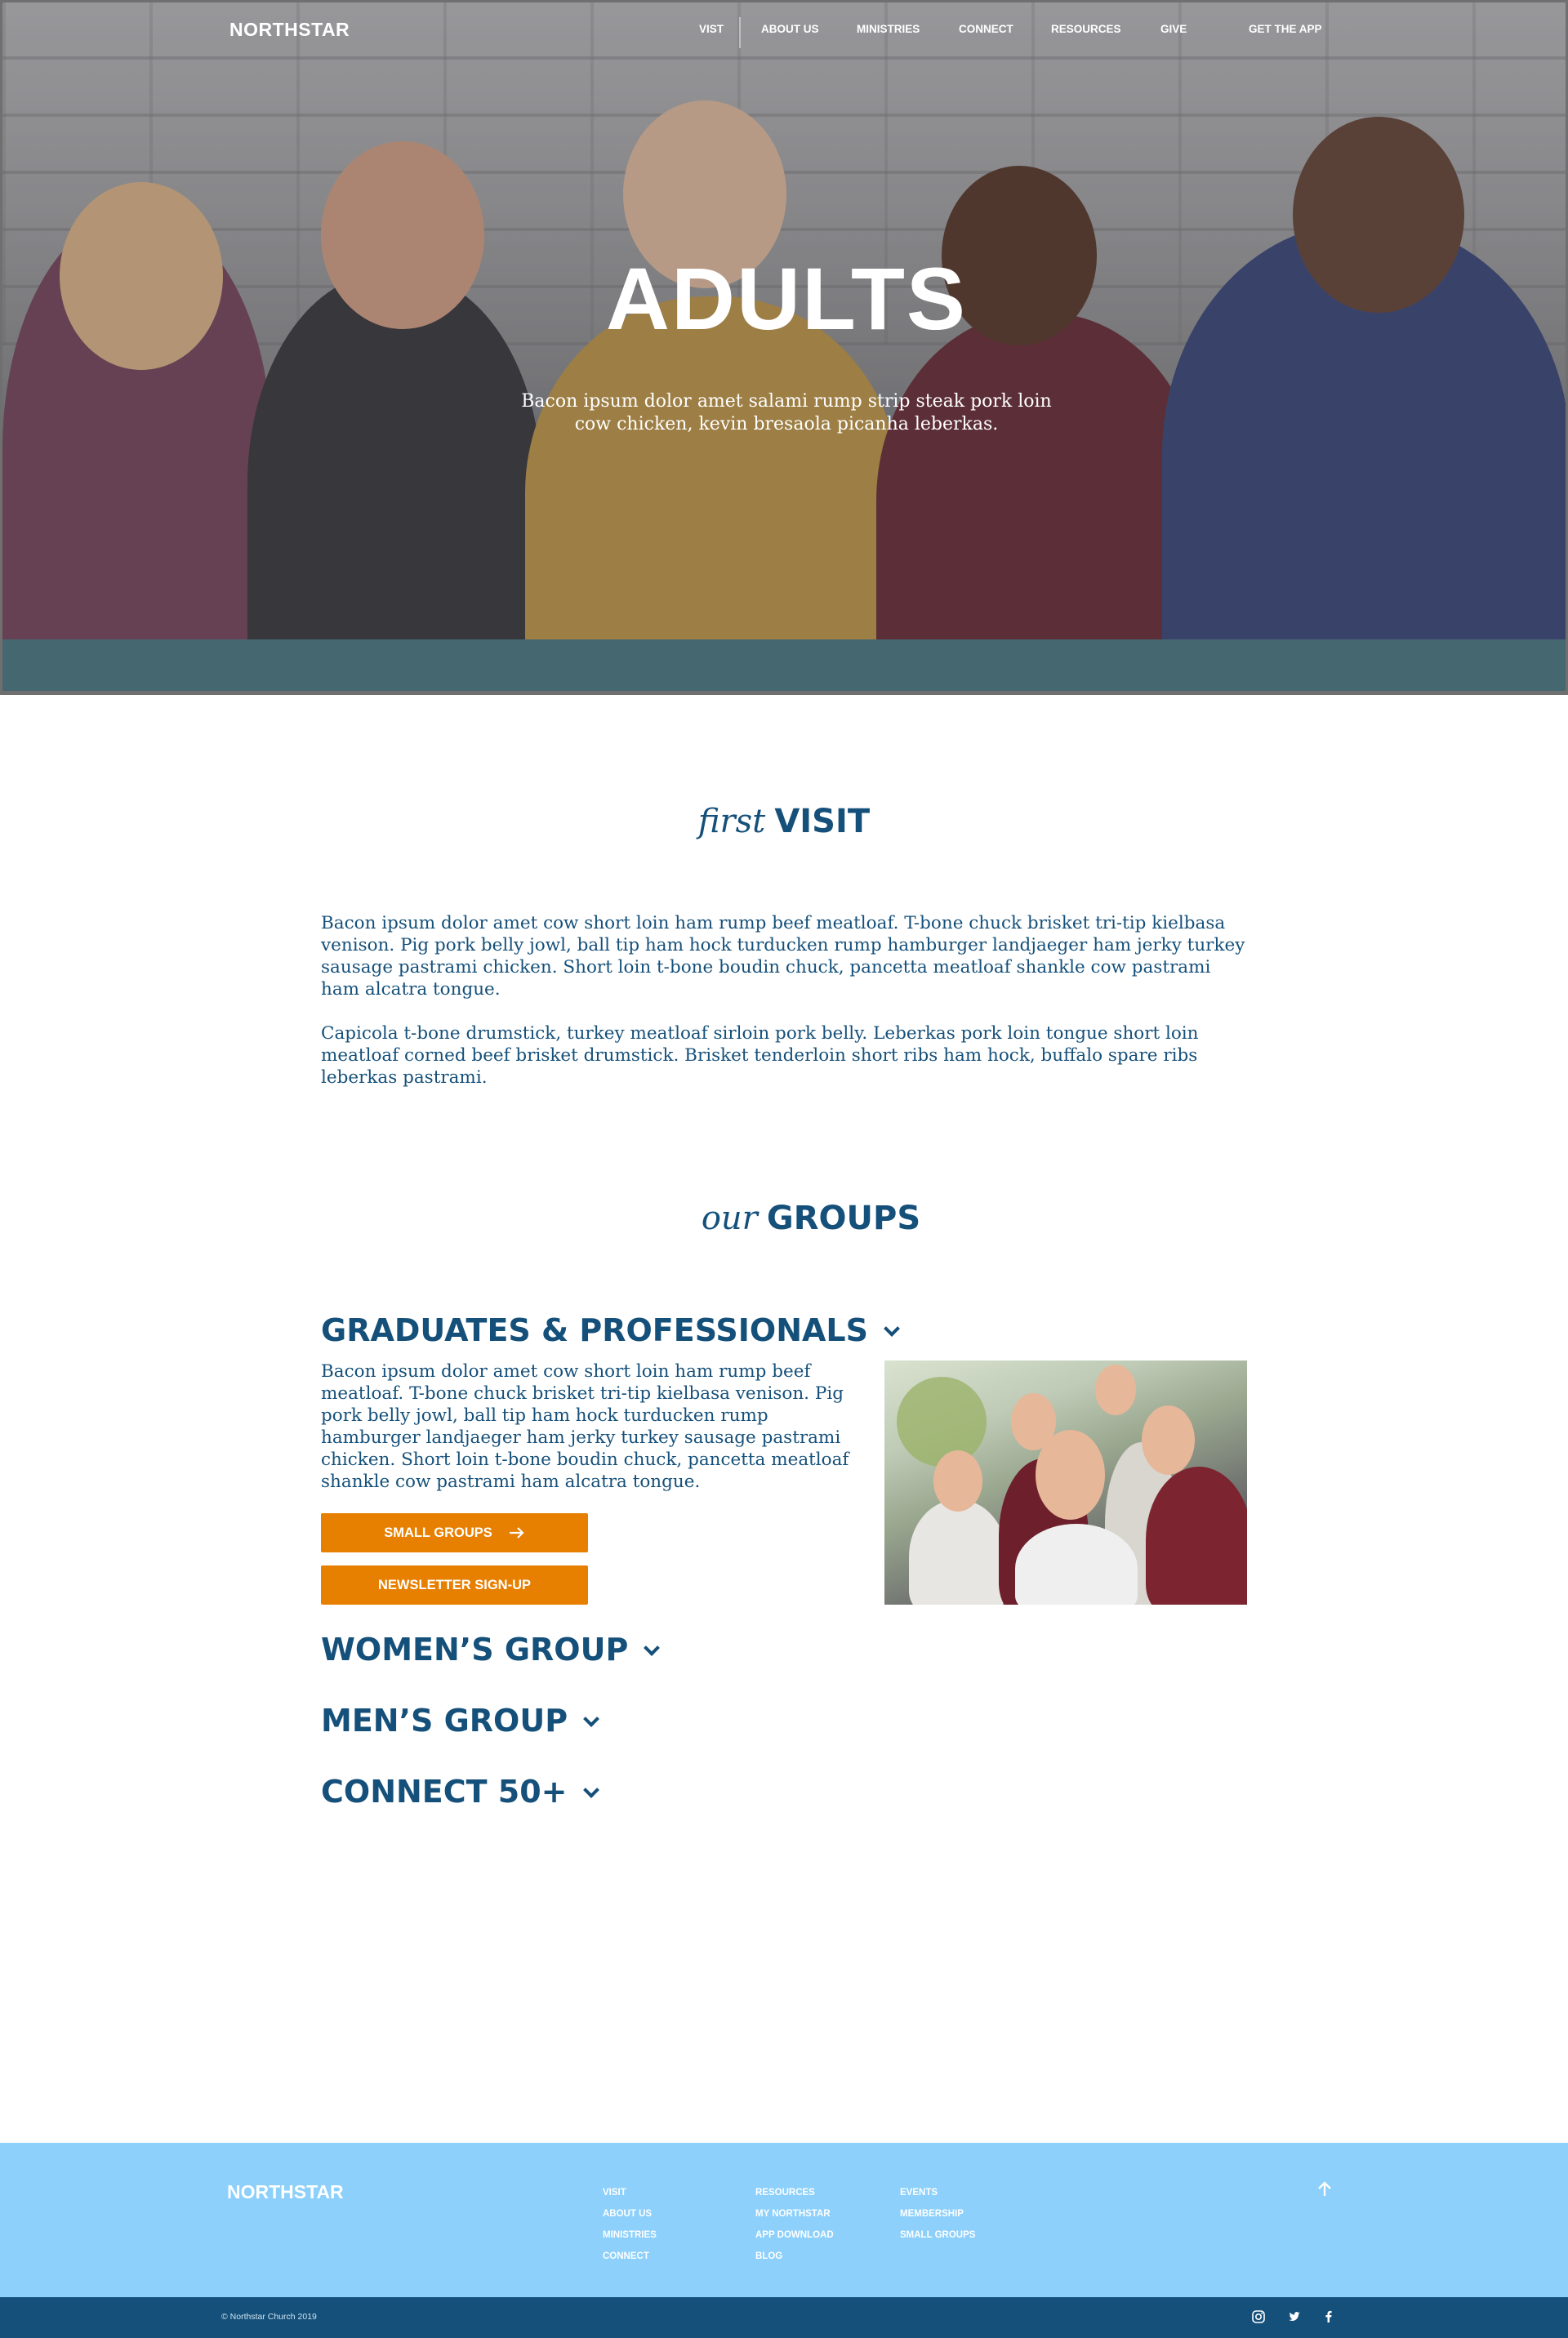 This screenshot has width=1568, height=2338. I want to click on nav-item-about-us: ABOUT US, so click(790, 29).